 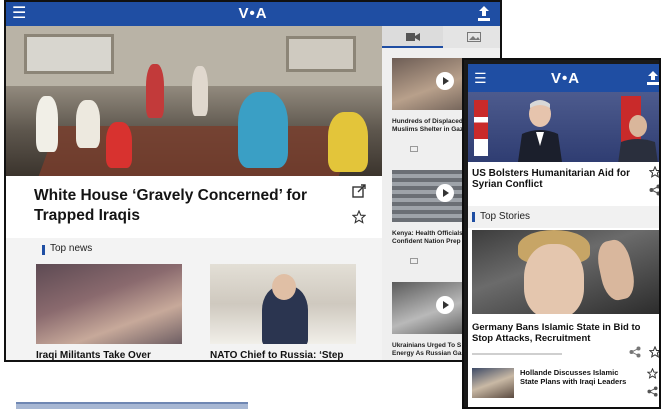 I want to click on meta-line, so click(x=517, y=354).